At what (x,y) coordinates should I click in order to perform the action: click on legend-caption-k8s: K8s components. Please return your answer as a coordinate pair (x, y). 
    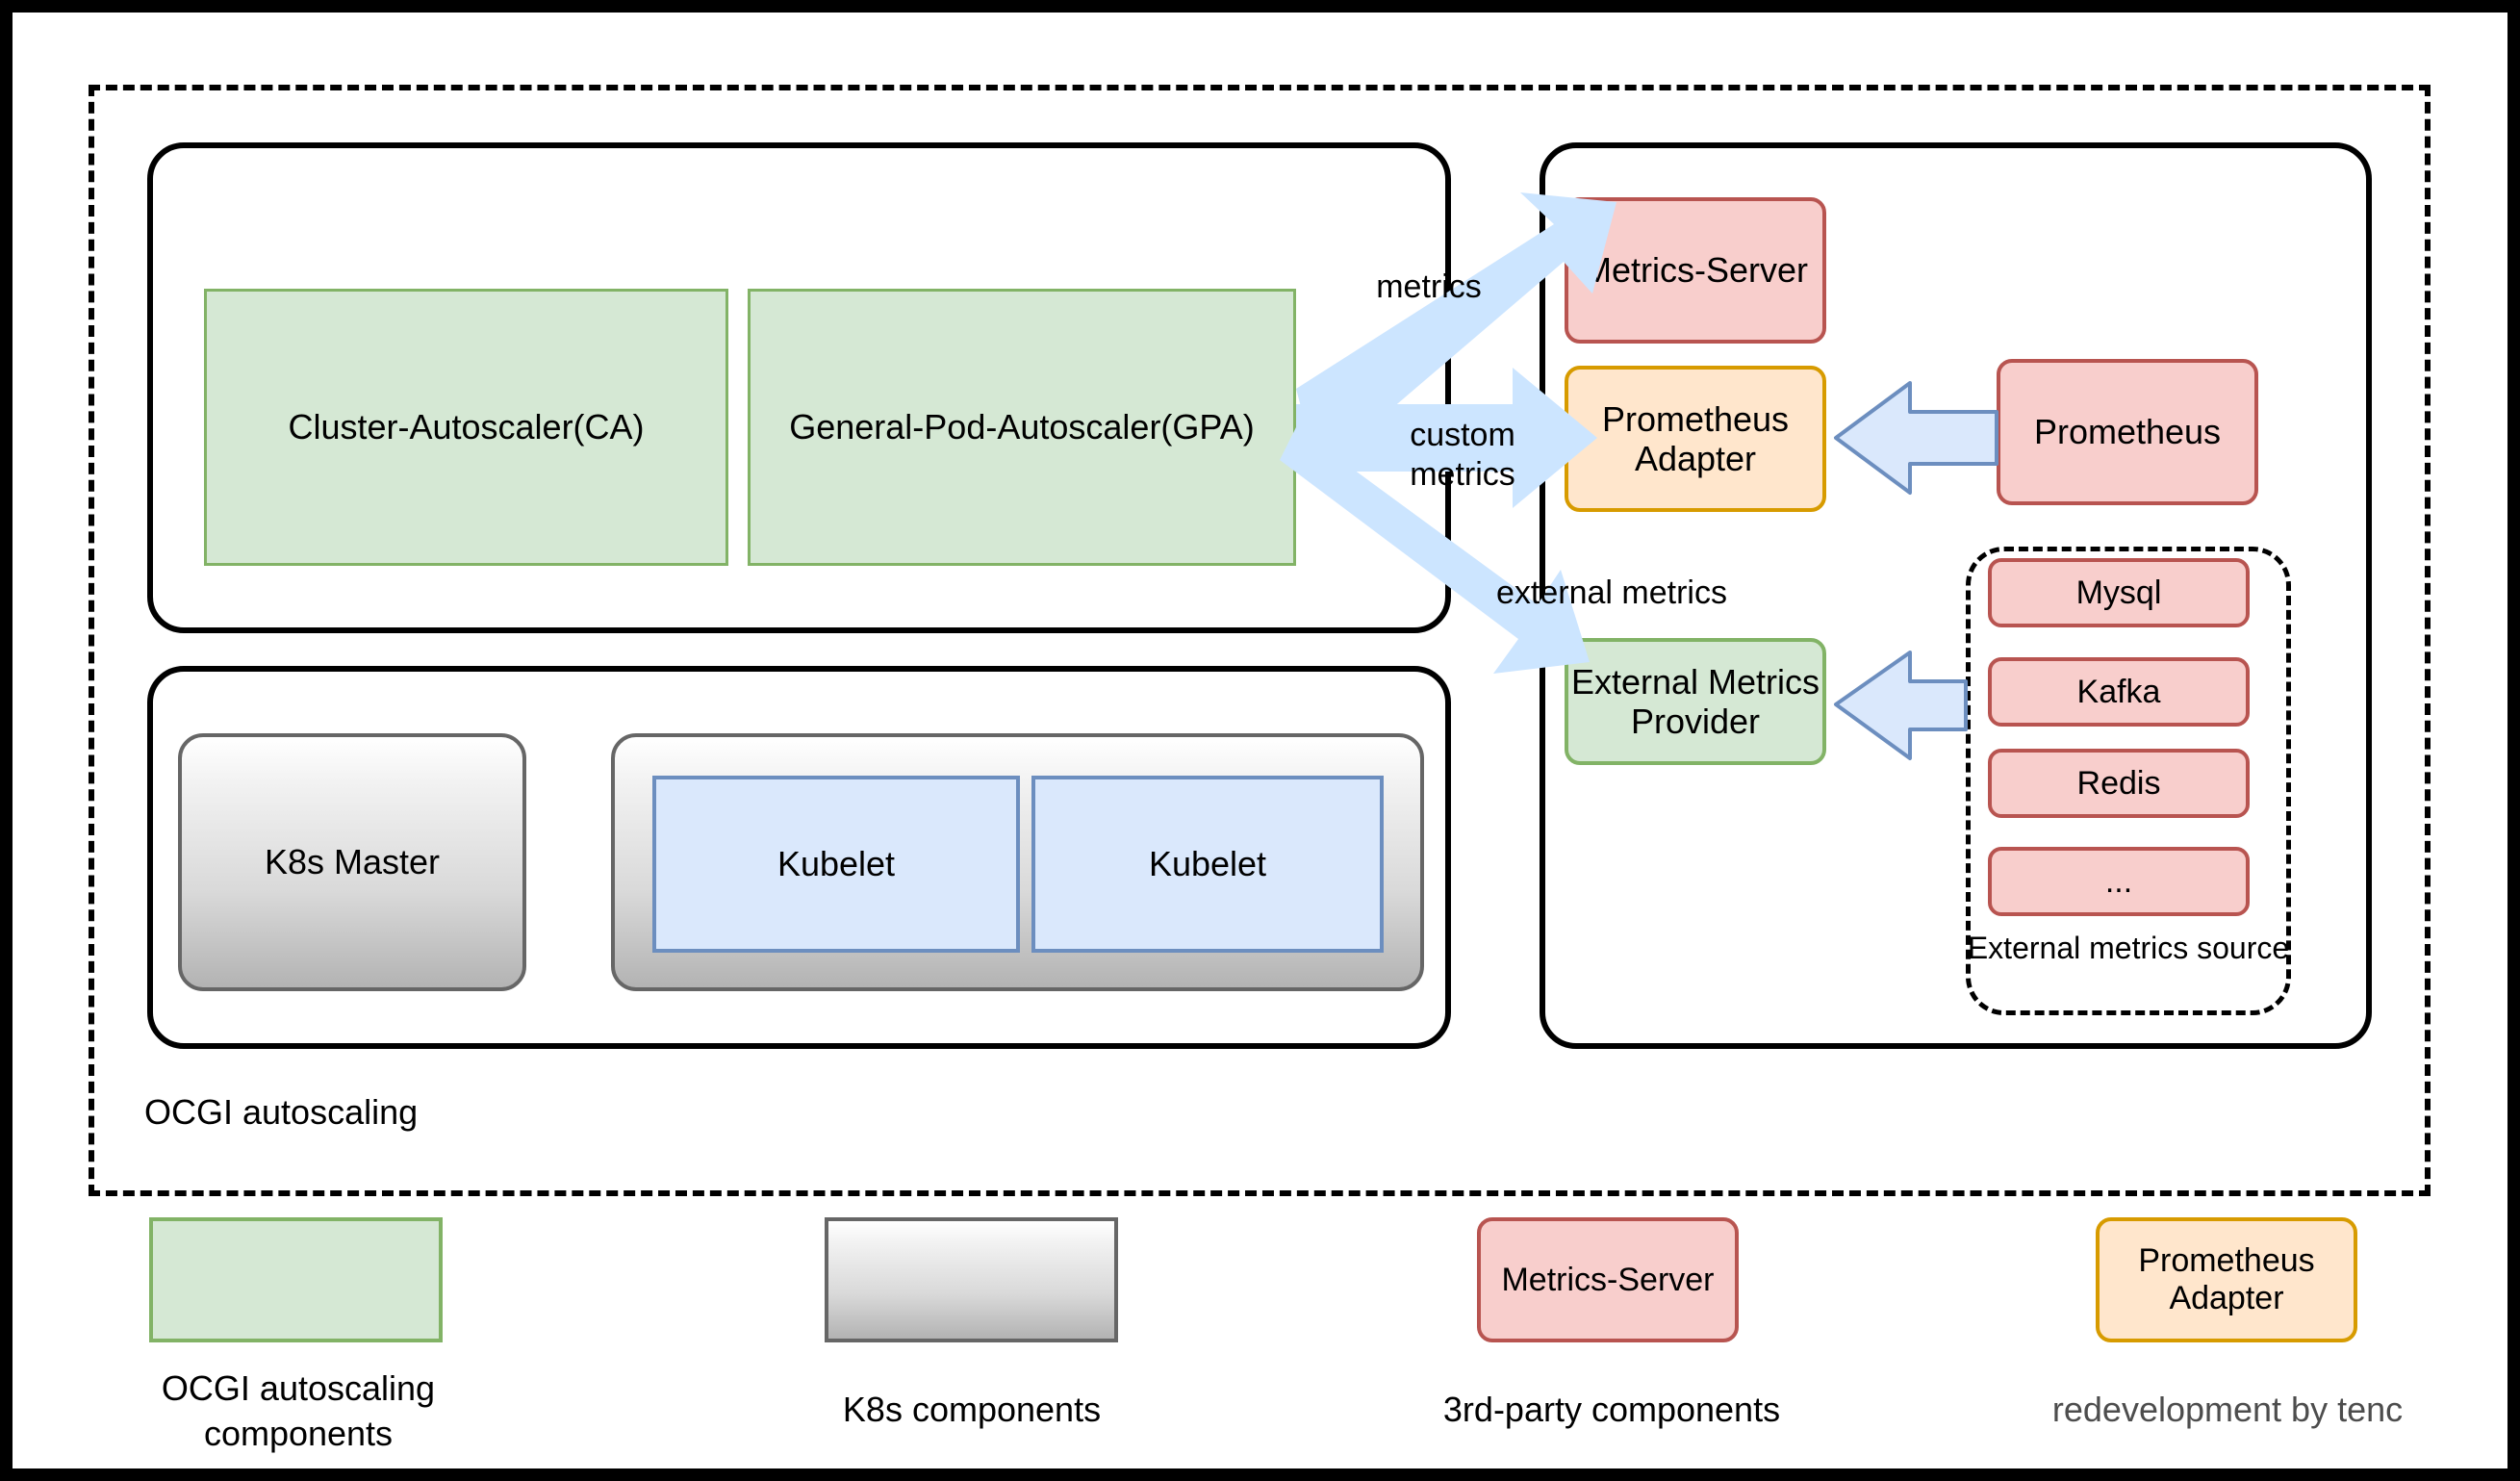
    Looking at the image, I should click on (972, 1409).